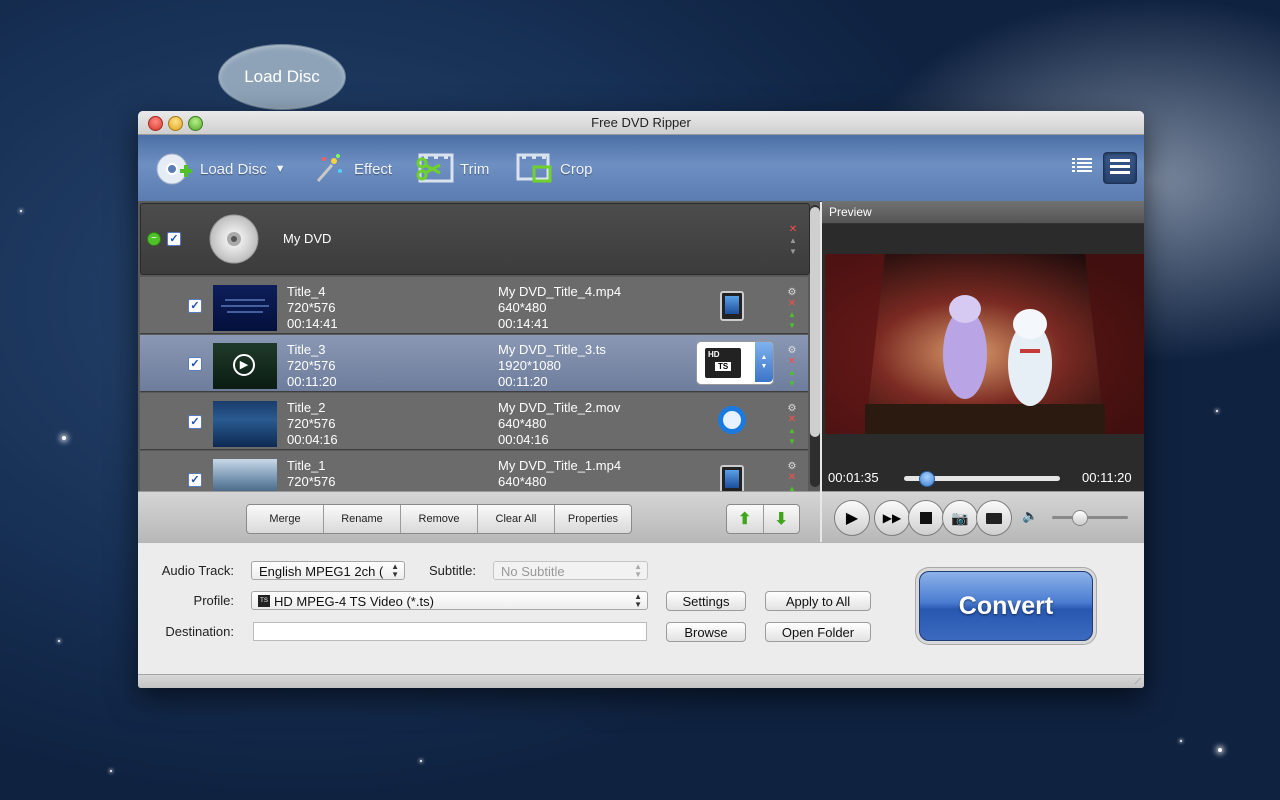  I want to click on load-disc-button: Load Disc ▼, so click(220, 169).